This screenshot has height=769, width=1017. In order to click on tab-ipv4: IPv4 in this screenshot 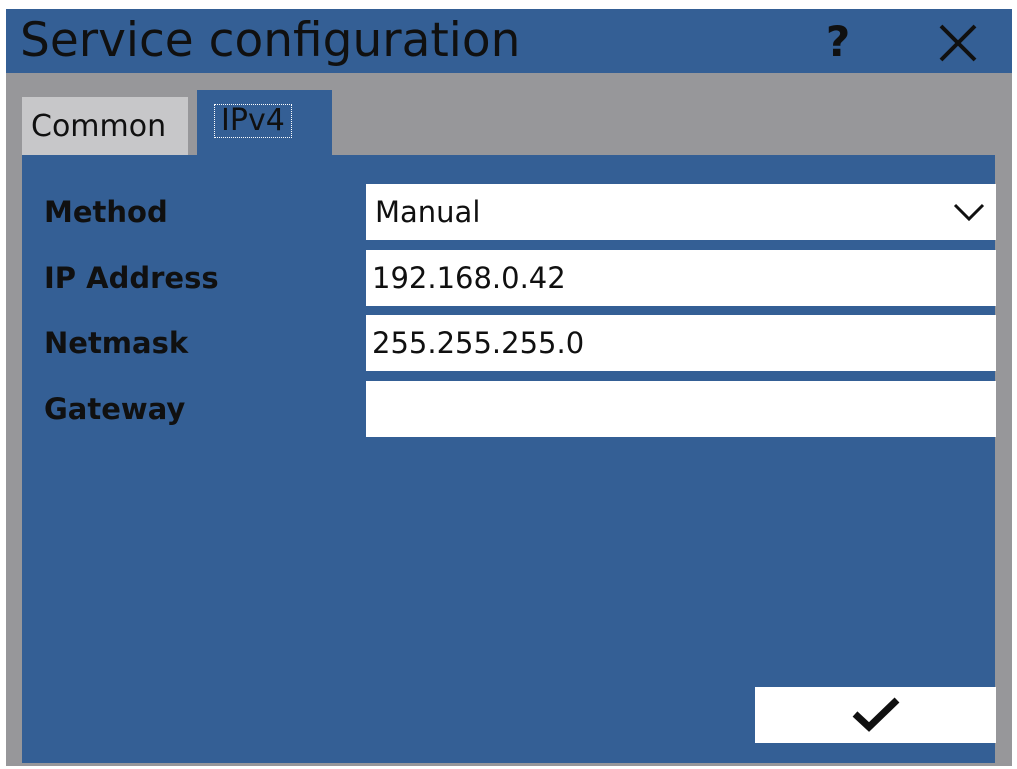, I will do `click(264, 123)`.